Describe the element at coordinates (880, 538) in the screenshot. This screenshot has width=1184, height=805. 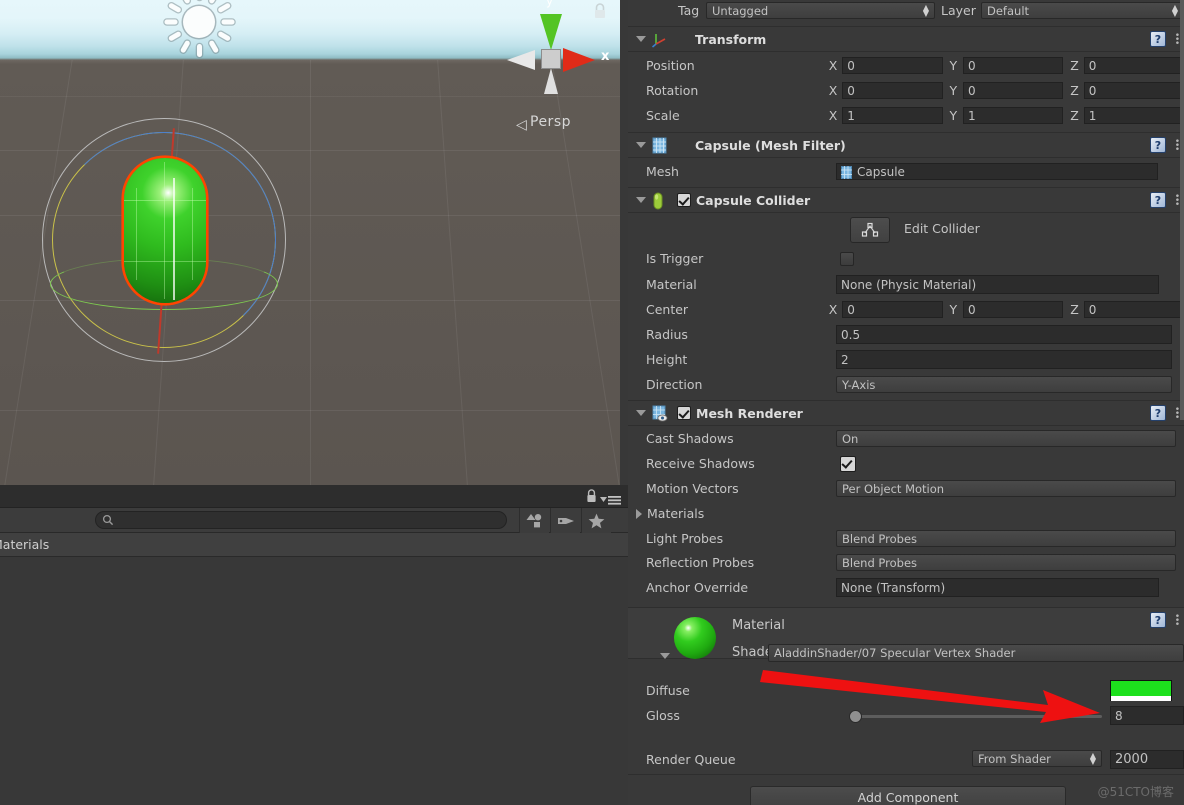
I see `light-probes-value: Blend Probes` at that location.